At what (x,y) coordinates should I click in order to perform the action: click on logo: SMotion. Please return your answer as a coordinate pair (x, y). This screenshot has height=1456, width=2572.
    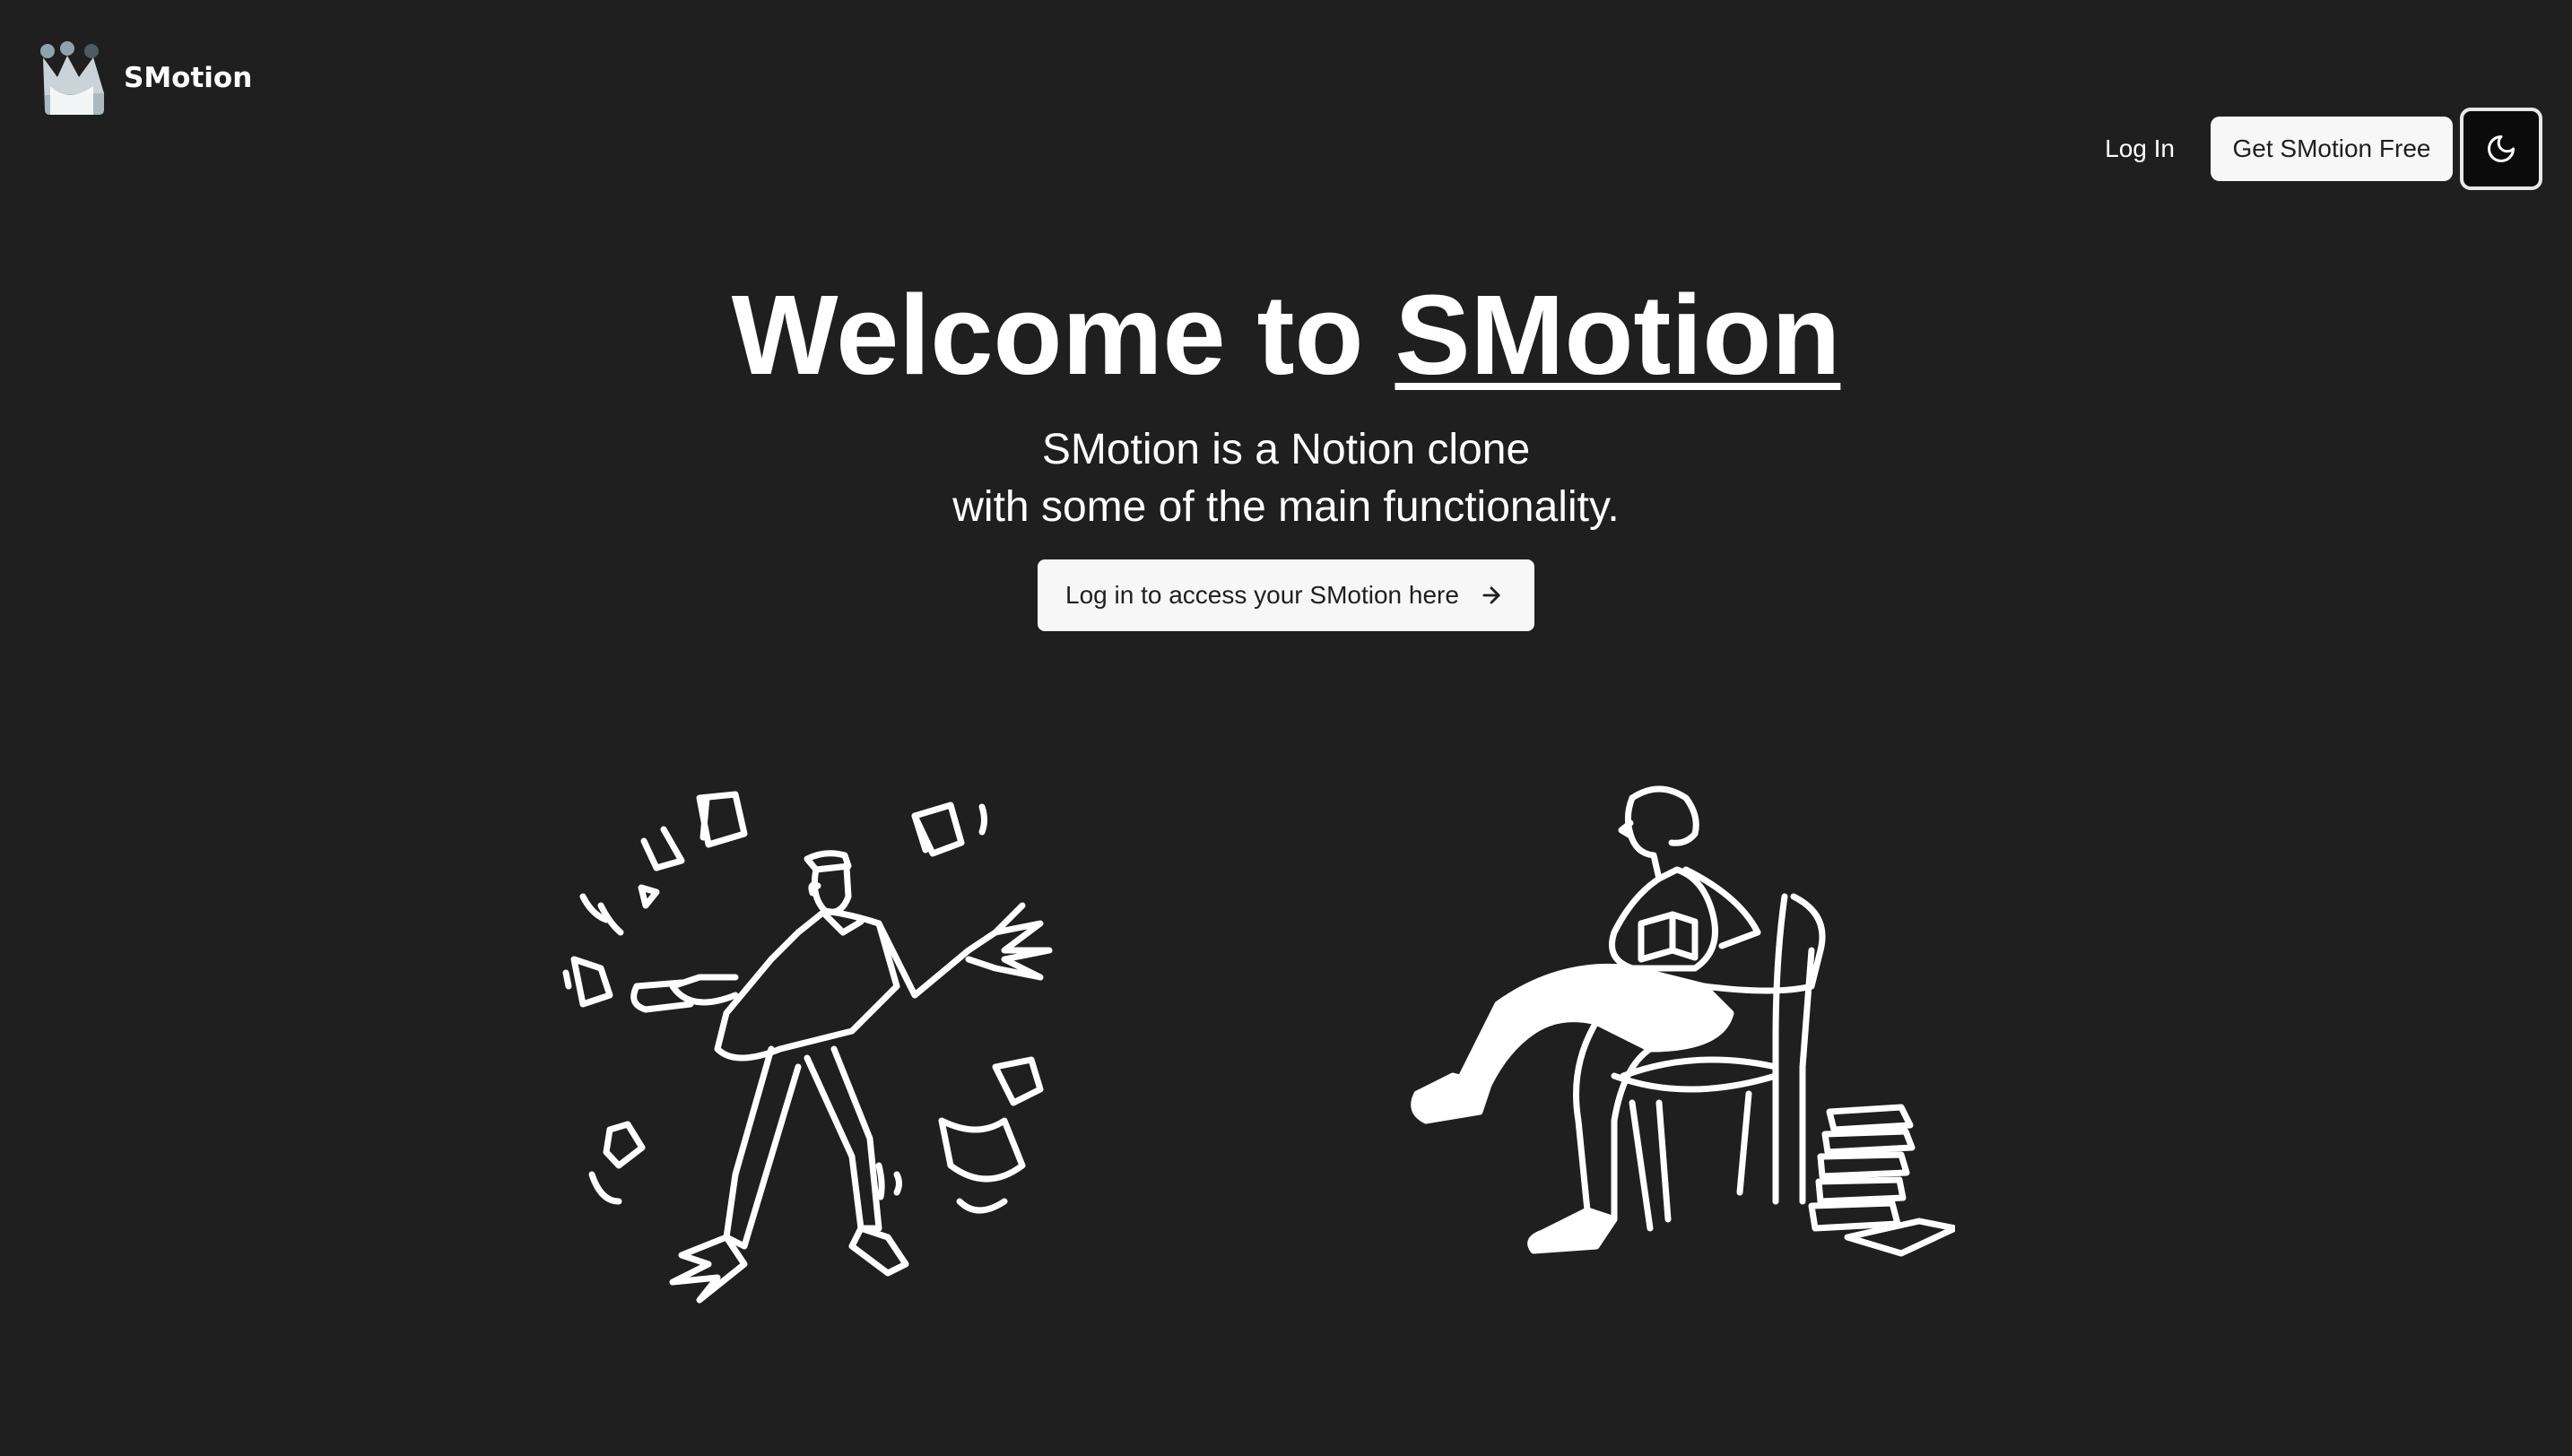
    Looking at the image, I should click on (145, 78).